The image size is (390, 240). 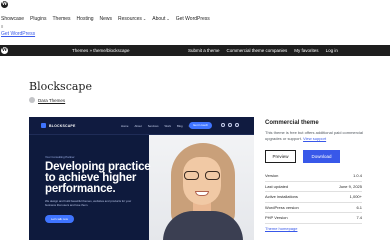 I want to click on preview-menu-item: Work, so click(x=167, y=126).